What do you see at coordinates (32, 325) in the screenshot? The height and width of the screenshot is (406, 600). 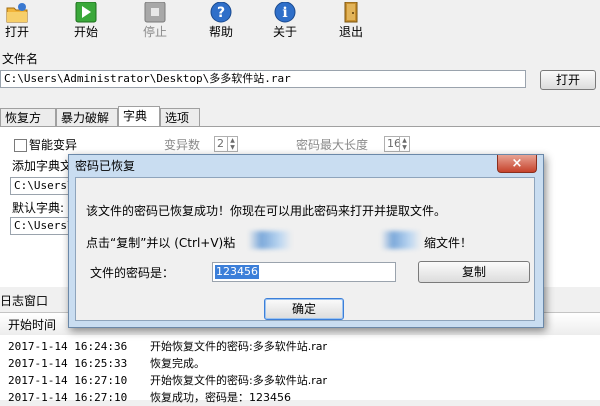 I see `log-header-start-time: 开始时间` at bounding box center [32, 325].